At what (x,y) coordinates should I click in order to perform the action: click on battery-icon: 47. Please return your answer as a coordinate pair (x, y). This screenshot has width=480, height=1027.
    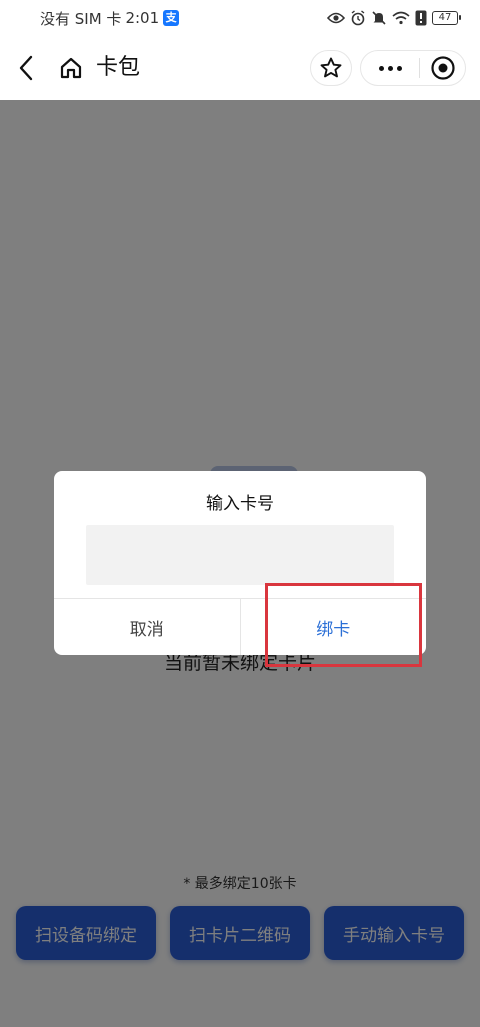
    Looking at the image, I should click on (446, 18).